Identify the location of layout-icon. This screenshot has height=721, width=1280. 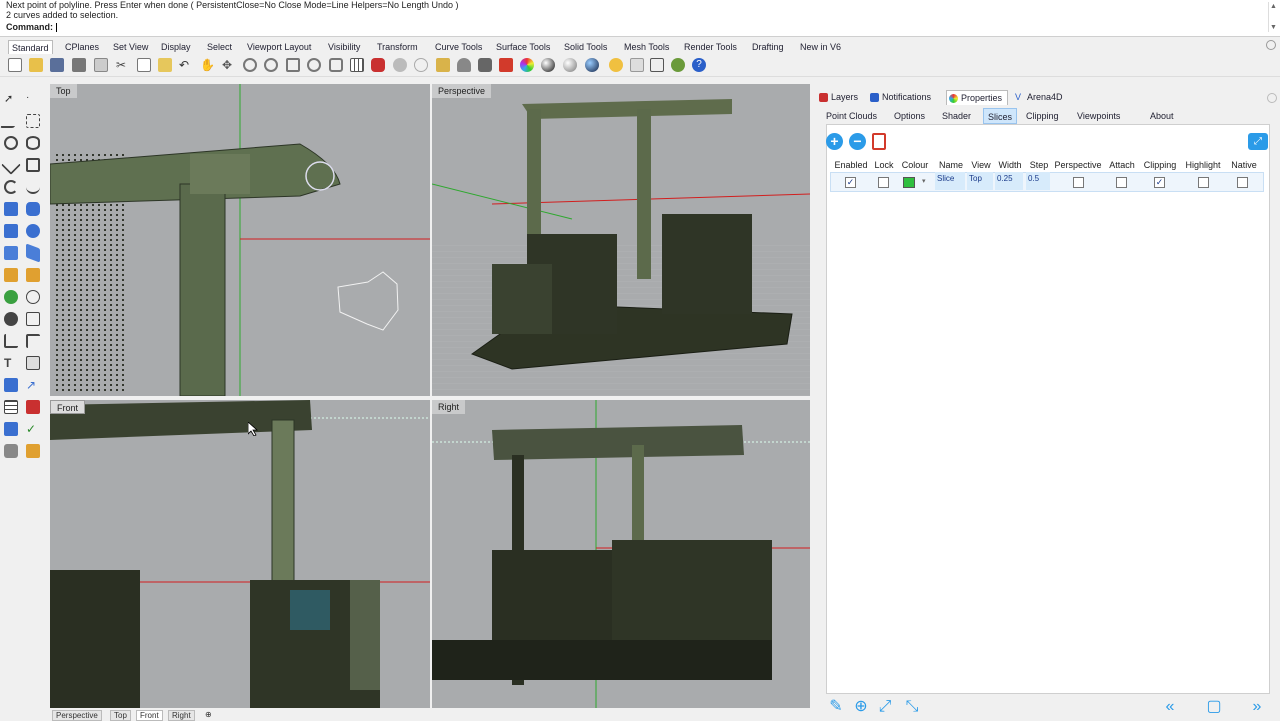
(657, 65).